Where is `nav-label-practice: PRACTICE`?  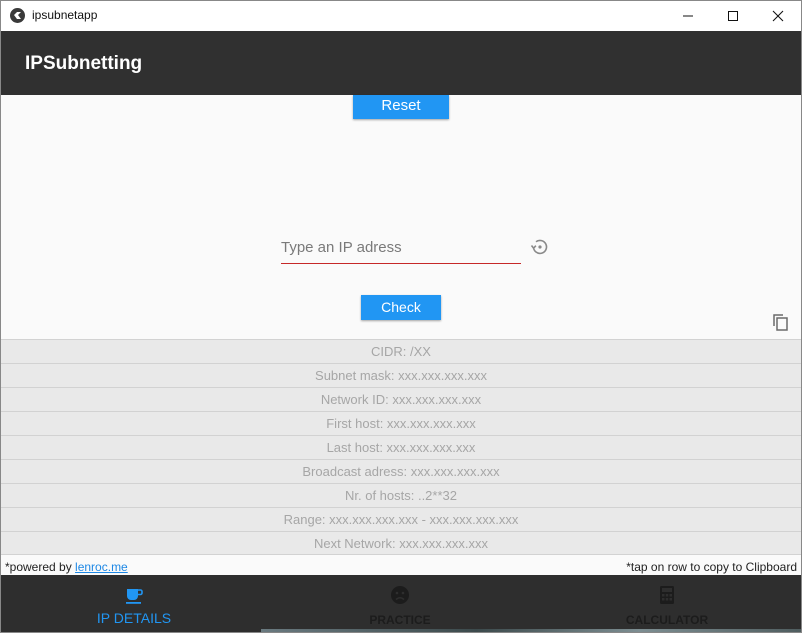
nav-label-practice: PRACTICE is located at coordinates (400, 620).